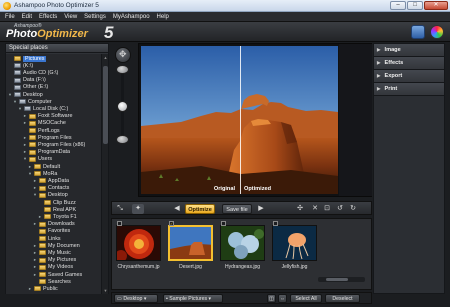 This screenshot has width=450, height=307. What do you see at coordinates (37, 159) in the screenshot?
I see `tree-item: ▾ Users` at bounding box center [37, 159].